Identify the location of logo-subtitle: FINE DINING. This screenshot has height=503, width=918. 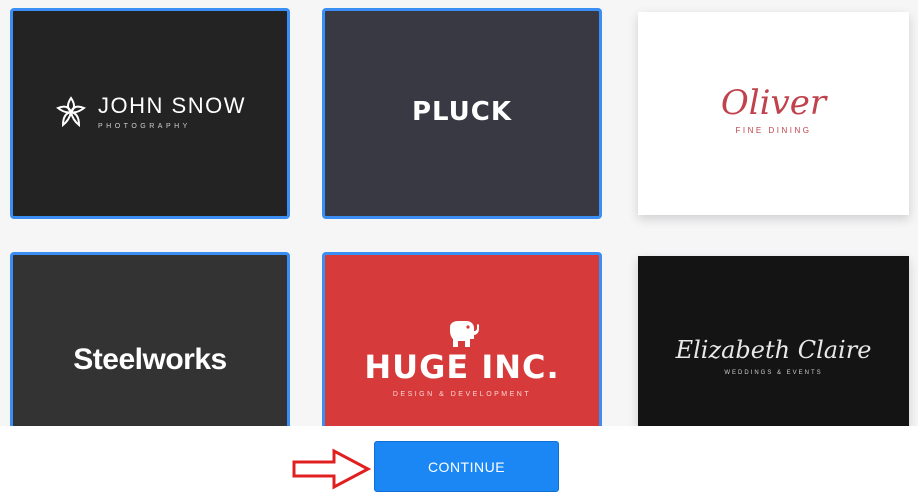
(773, 130).